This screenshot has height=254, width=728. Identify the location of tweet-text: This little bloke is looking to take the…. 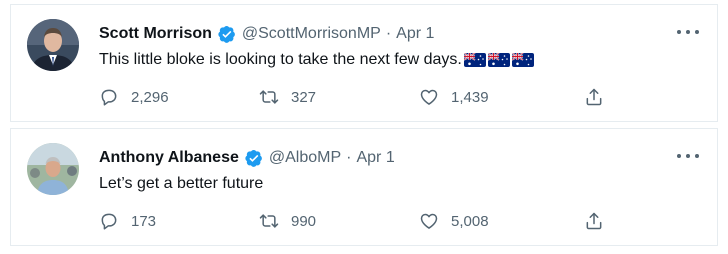
(280, 59).